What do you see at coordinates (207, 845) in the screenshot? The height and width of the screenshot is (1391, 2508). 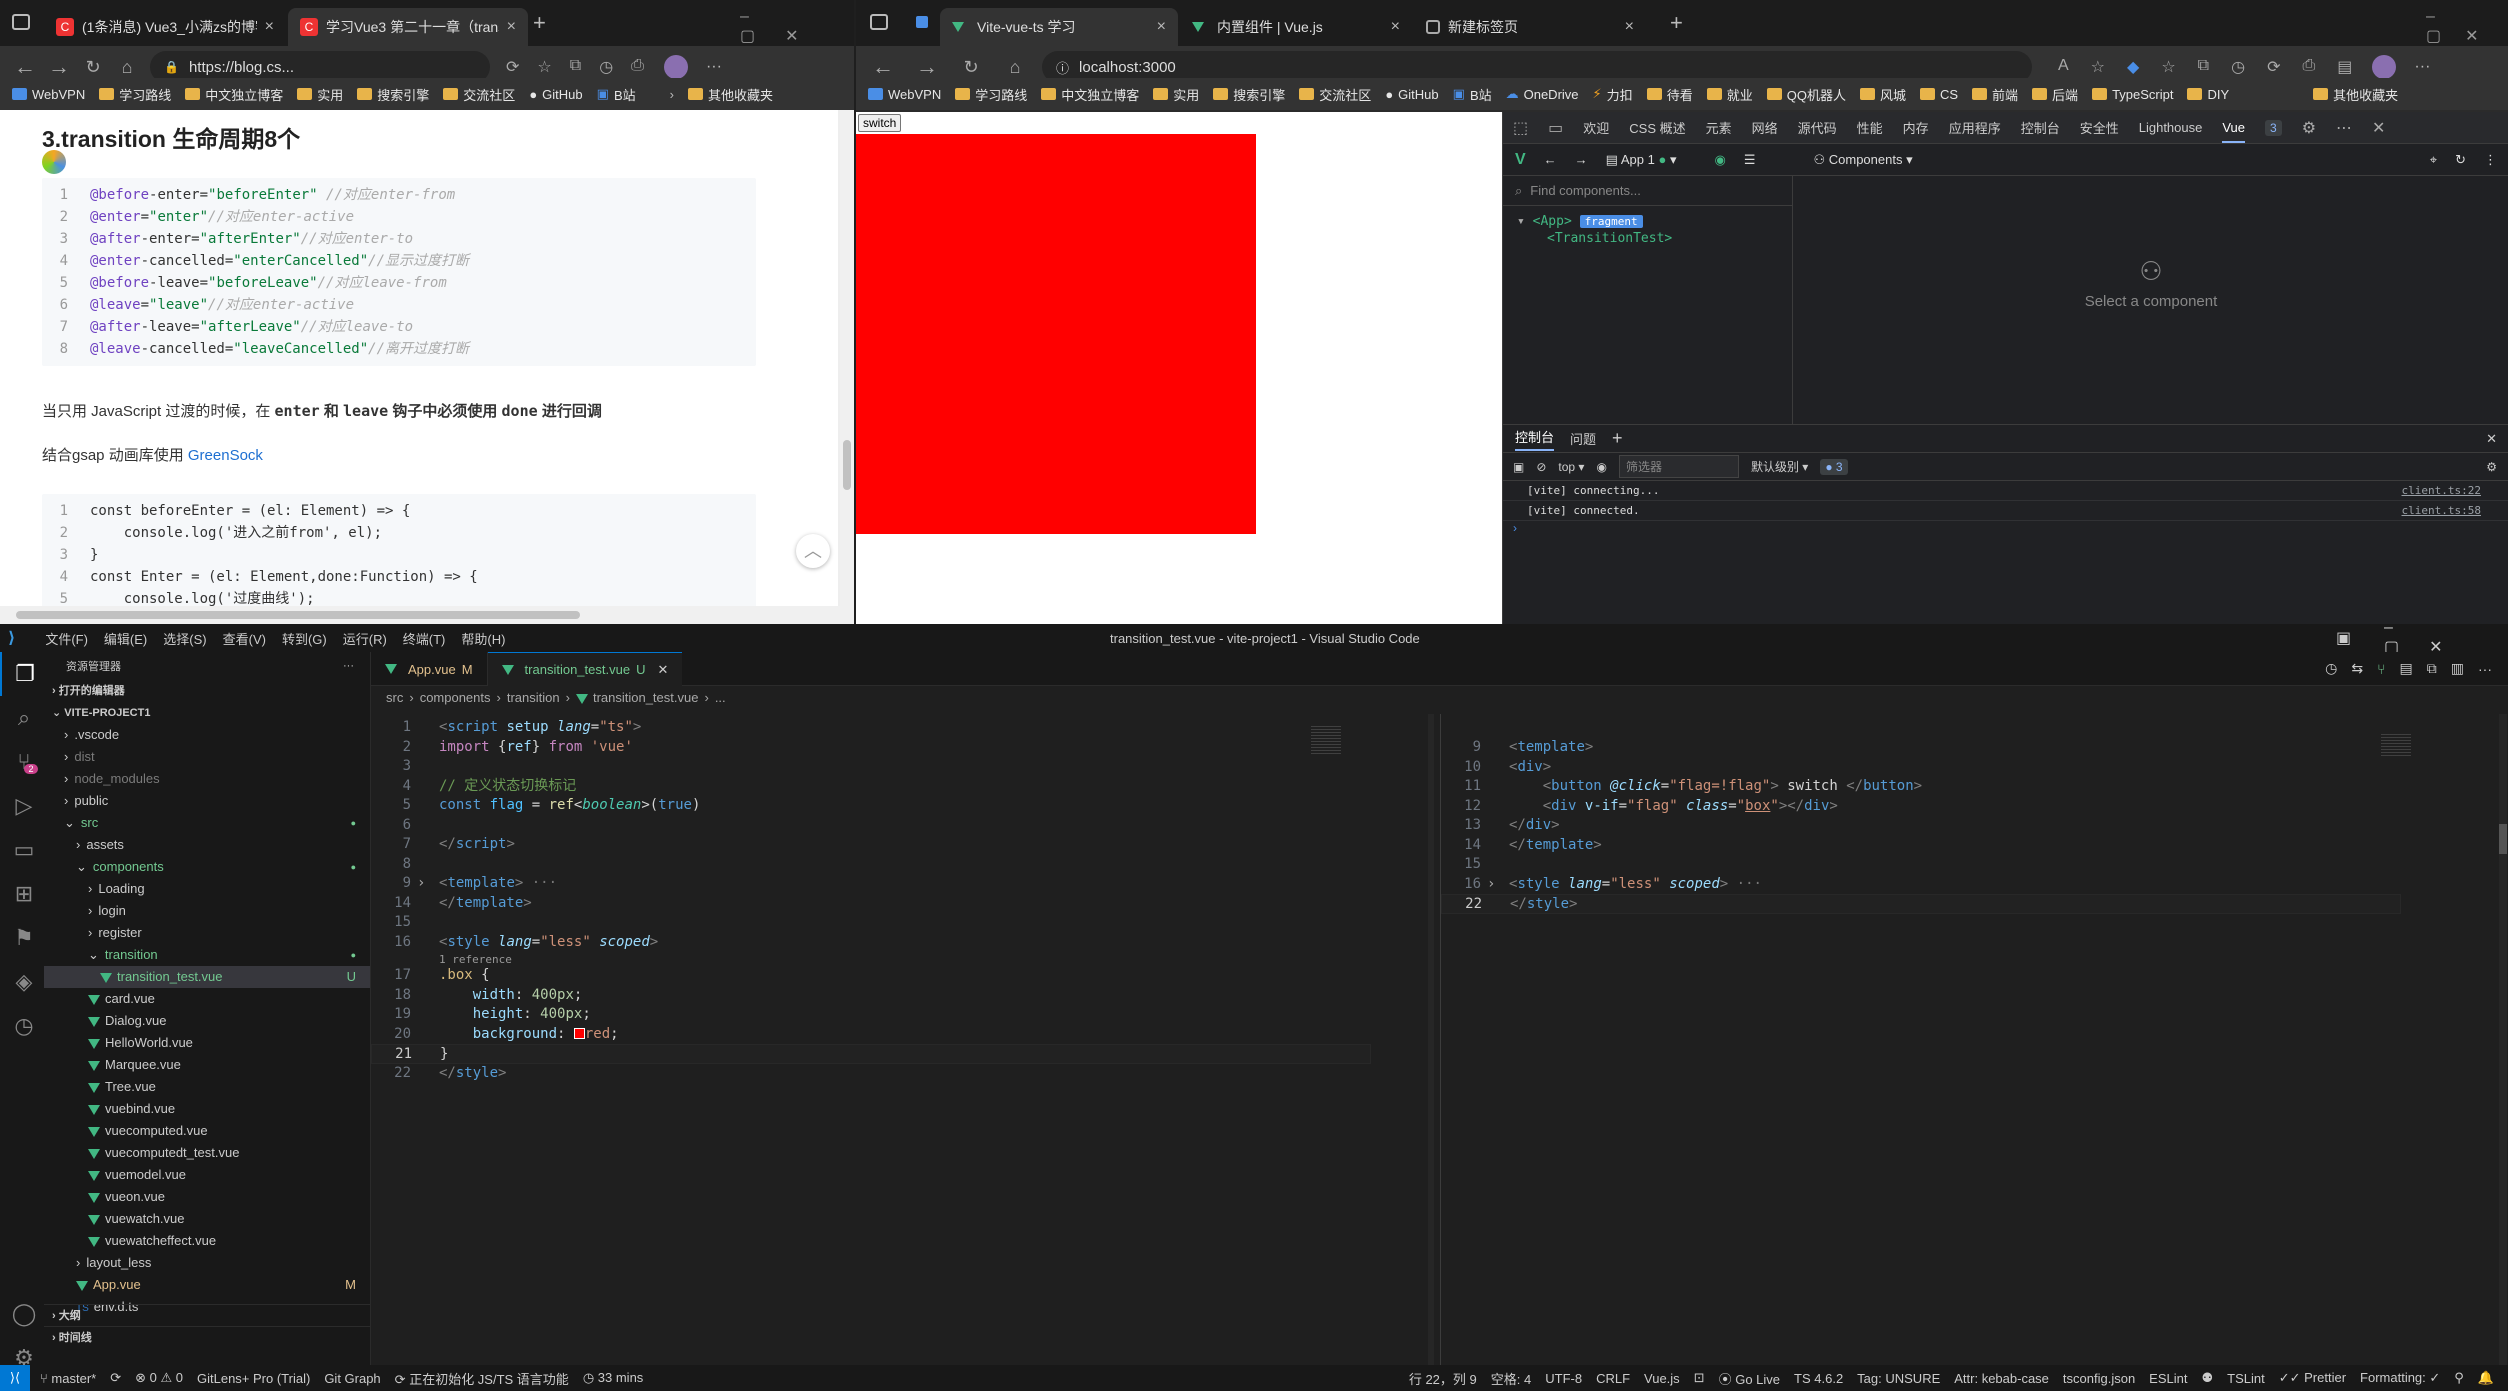 I see `folder-item: › assets` at bounding box center [207, 845].